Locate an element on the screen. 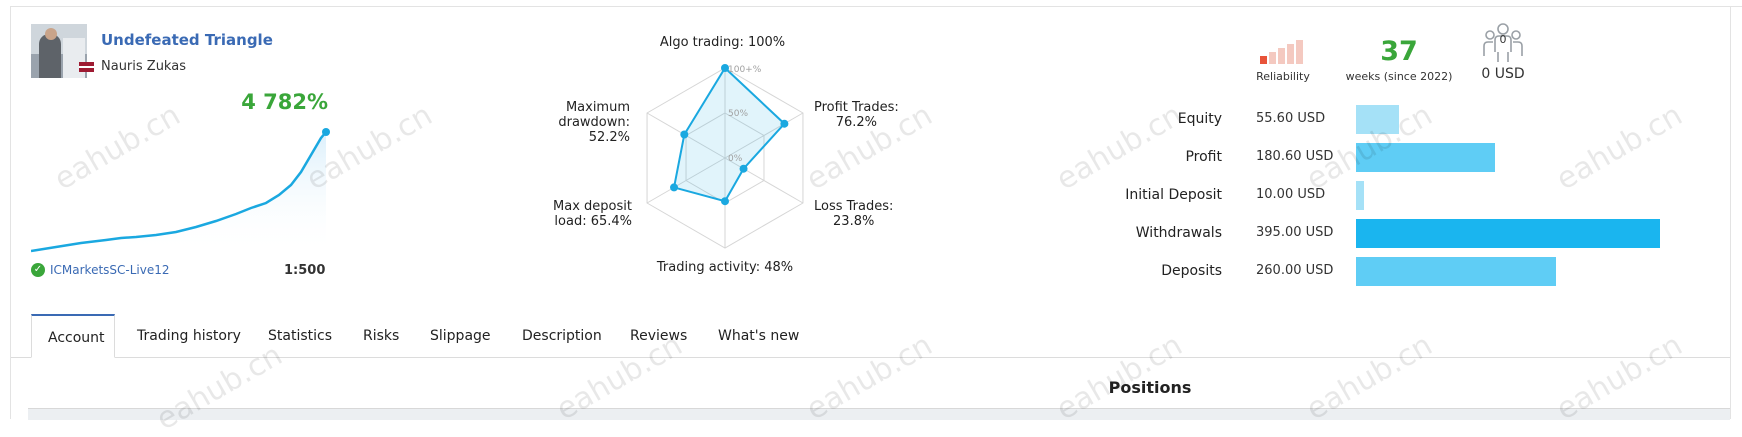 The width and height of the screenshot is (1742, 437). radar-point-loss is located at coordinates (743, 168).